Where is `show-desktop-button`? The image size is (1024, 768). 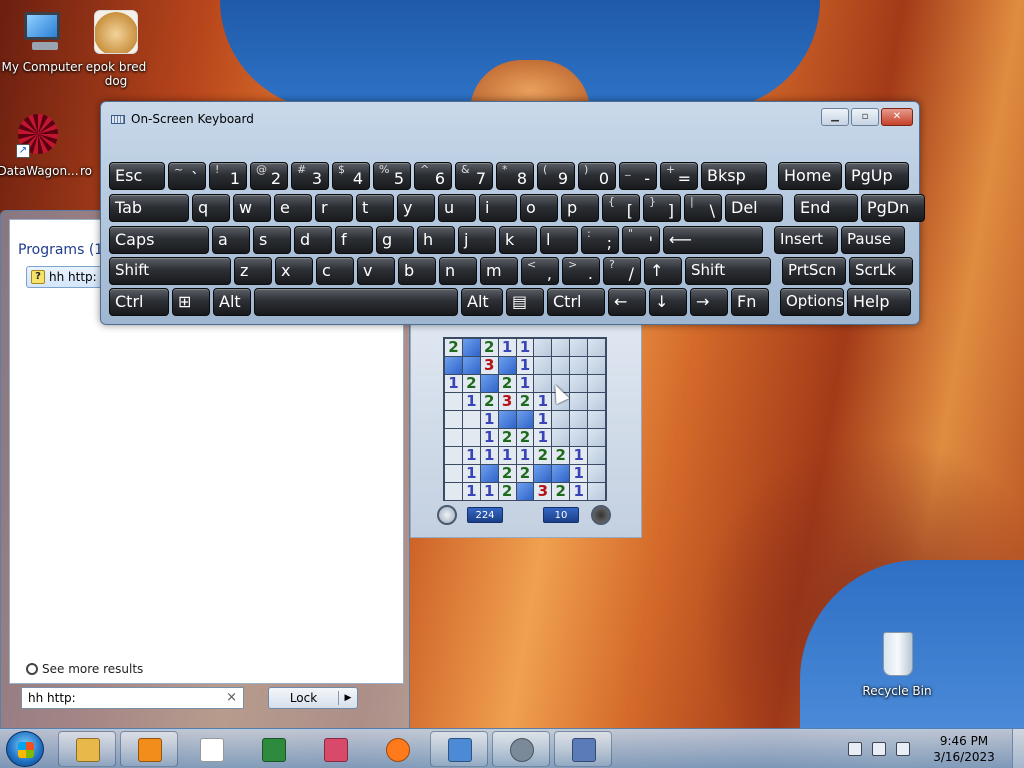
show-desktop-button is located at coordinates (1018, 748).